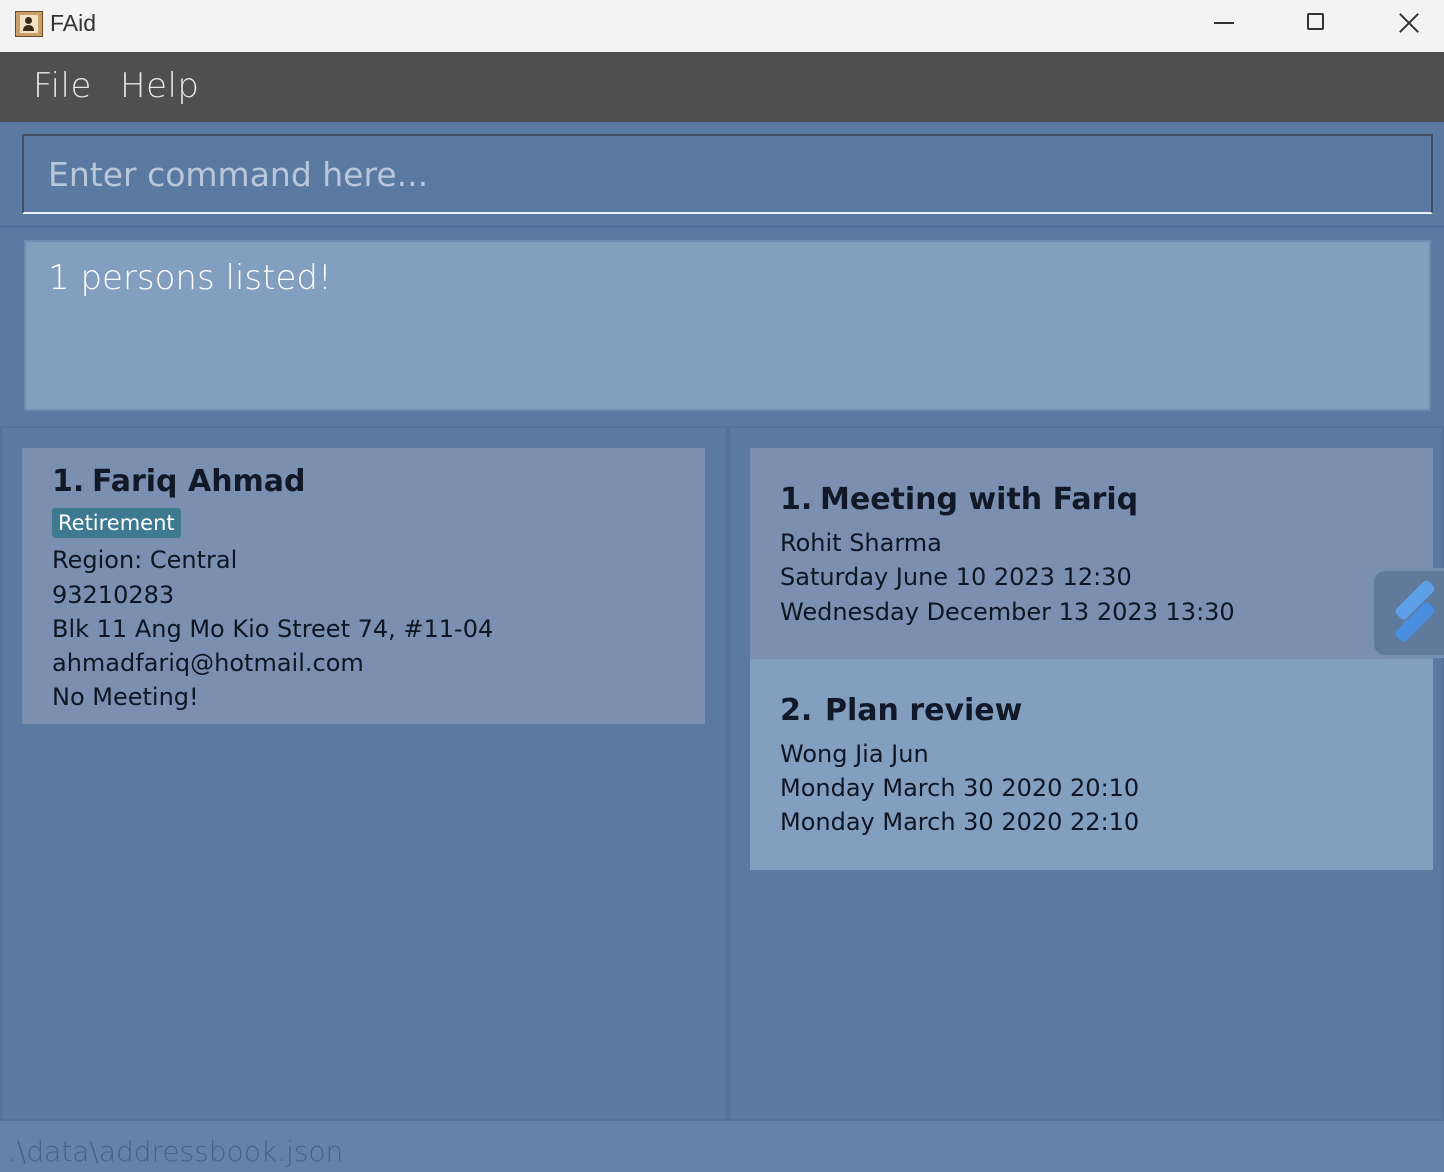  What do you see at coordinates (960, 822) in the screenshot?
I see `meeting-end: Monday March 30 2020 22:10` at bounding box center [960, 822].